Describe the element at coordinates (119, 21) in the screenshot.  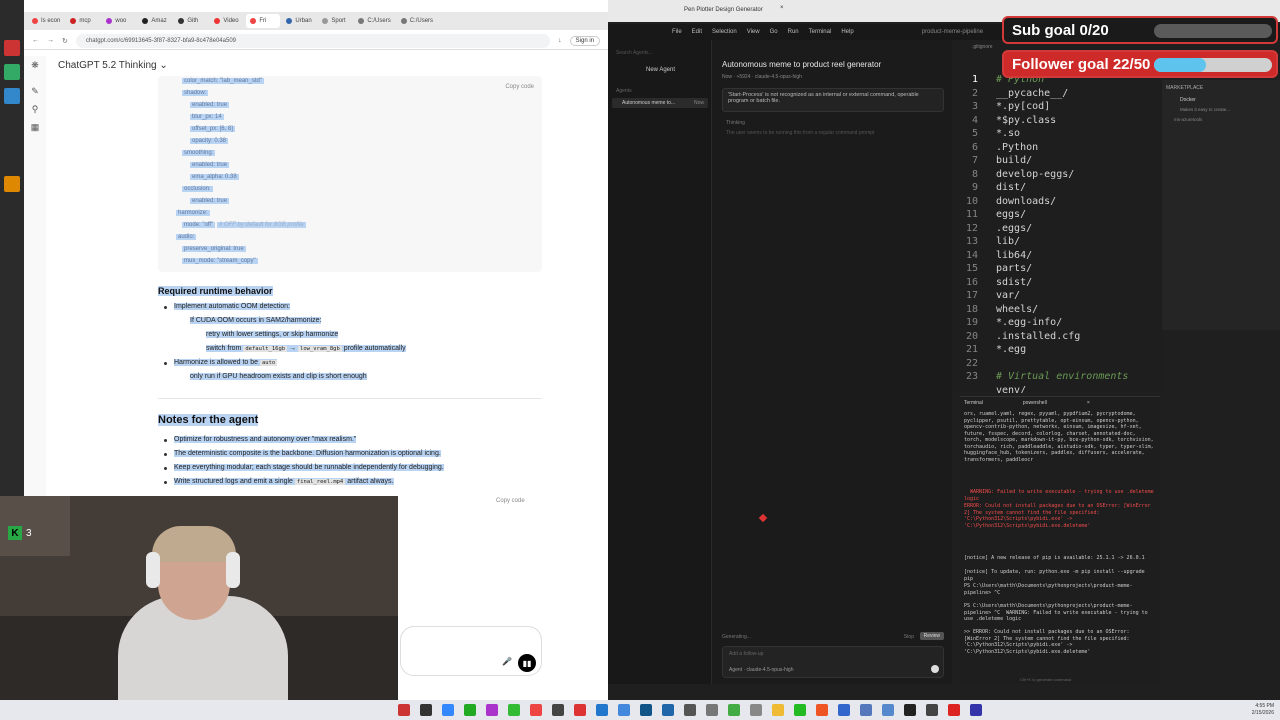
I see `browser-tab: woo` at that location.